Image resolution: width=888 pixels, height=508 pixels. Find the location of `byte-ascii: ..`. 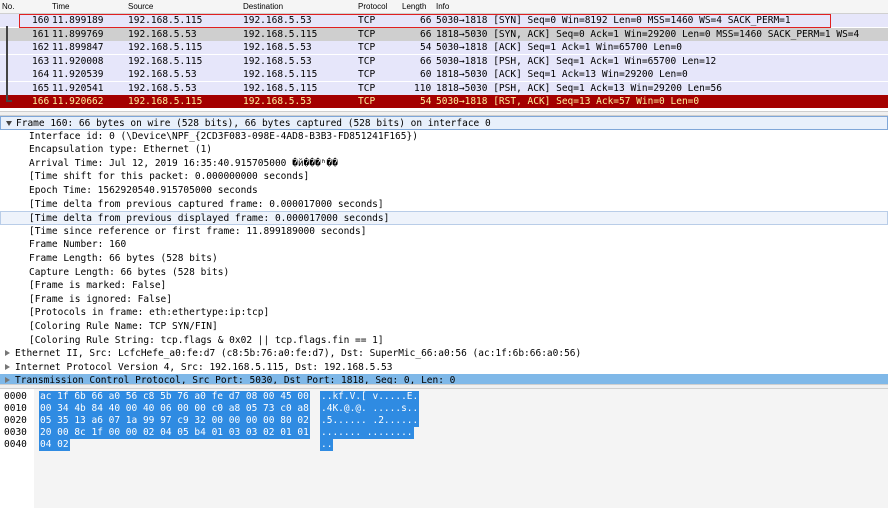

byte-ascii: .. is located at coordinates (327, 445).